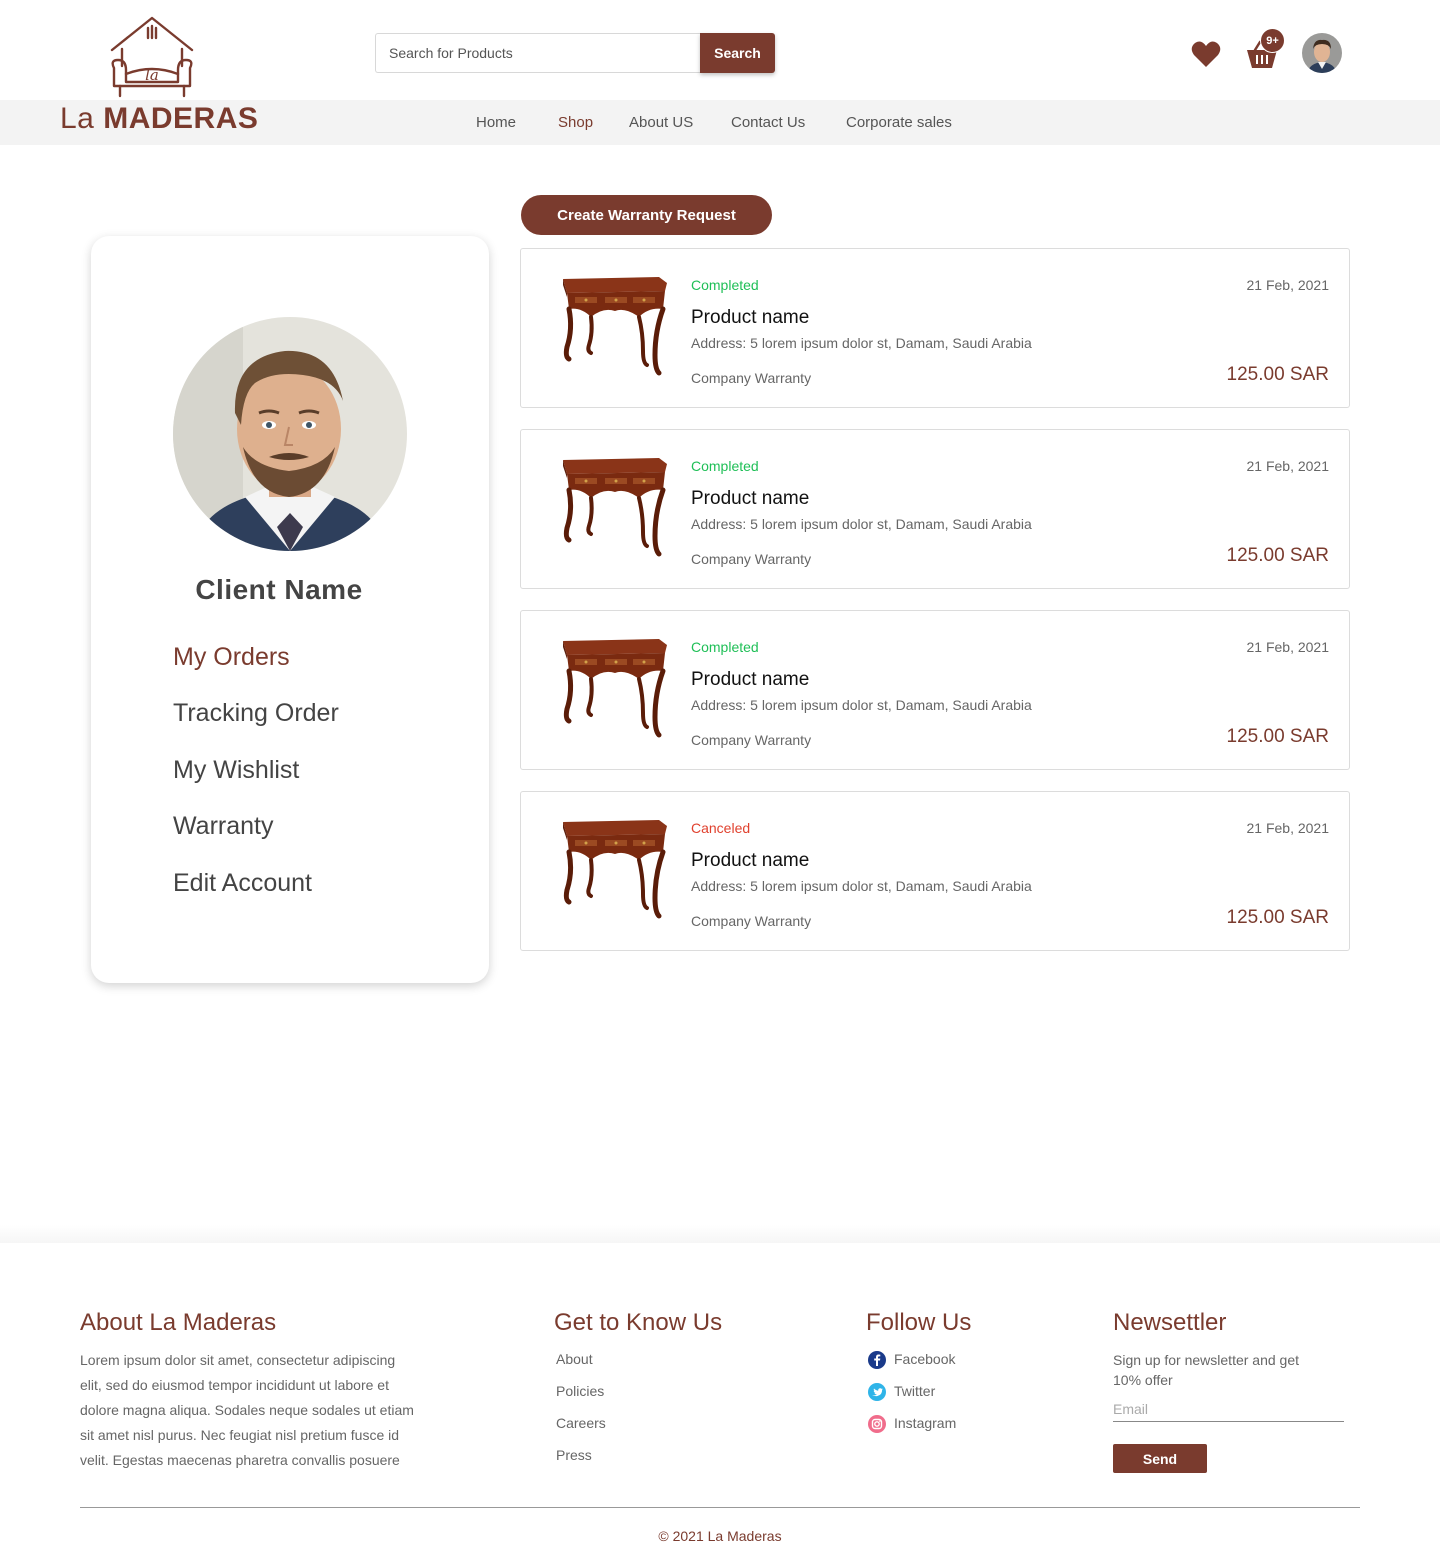  Describe the element at coordinates (581, 1423) in the screenshot. I see `footer-link-careers: Careers` at that location.